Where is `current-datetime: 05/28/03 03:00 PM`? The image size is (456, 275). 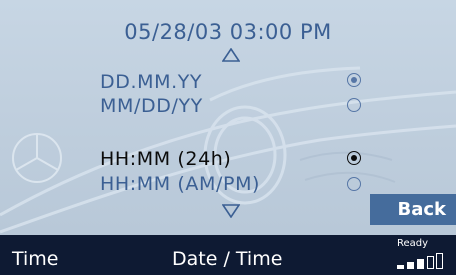 current-datetime: 05/28/03 03:00 PM is located at coordinates (228, 32).